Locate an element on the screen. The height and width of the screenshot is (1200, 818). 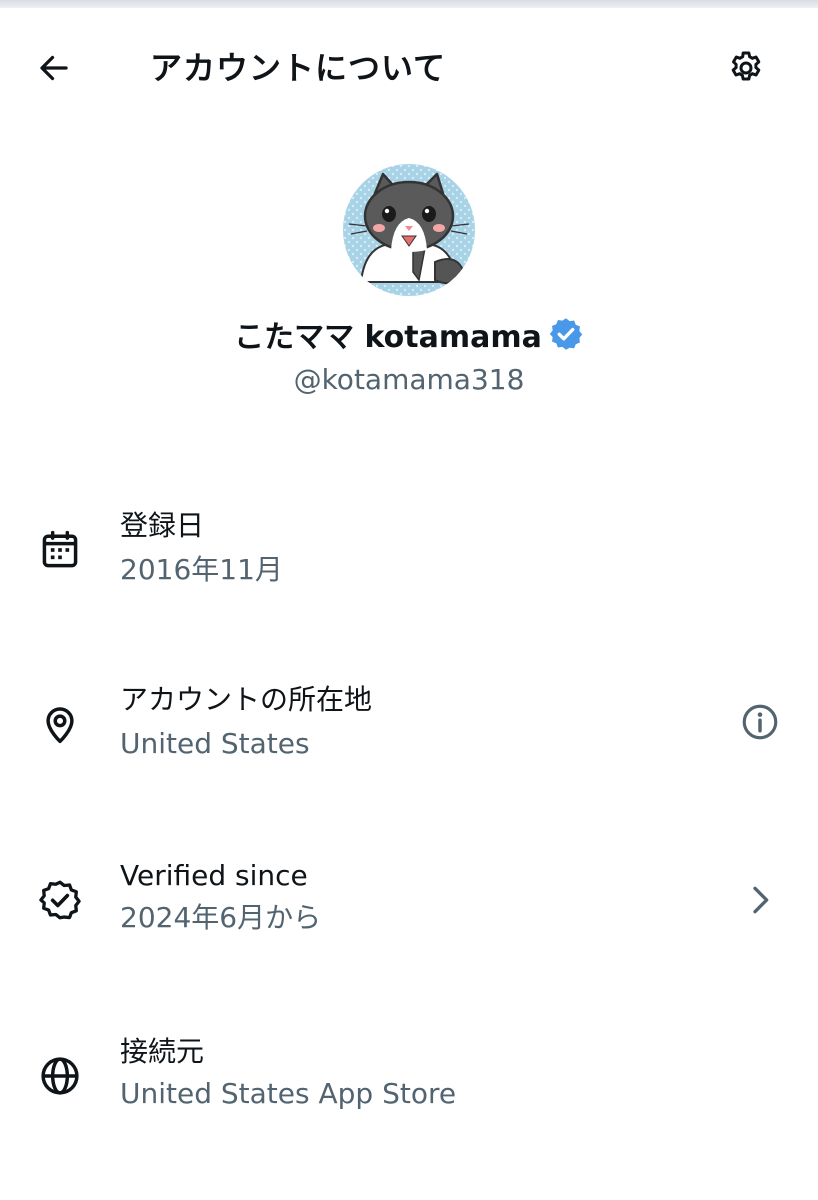
arrow-left-icon is located at coordinates (54, 68).